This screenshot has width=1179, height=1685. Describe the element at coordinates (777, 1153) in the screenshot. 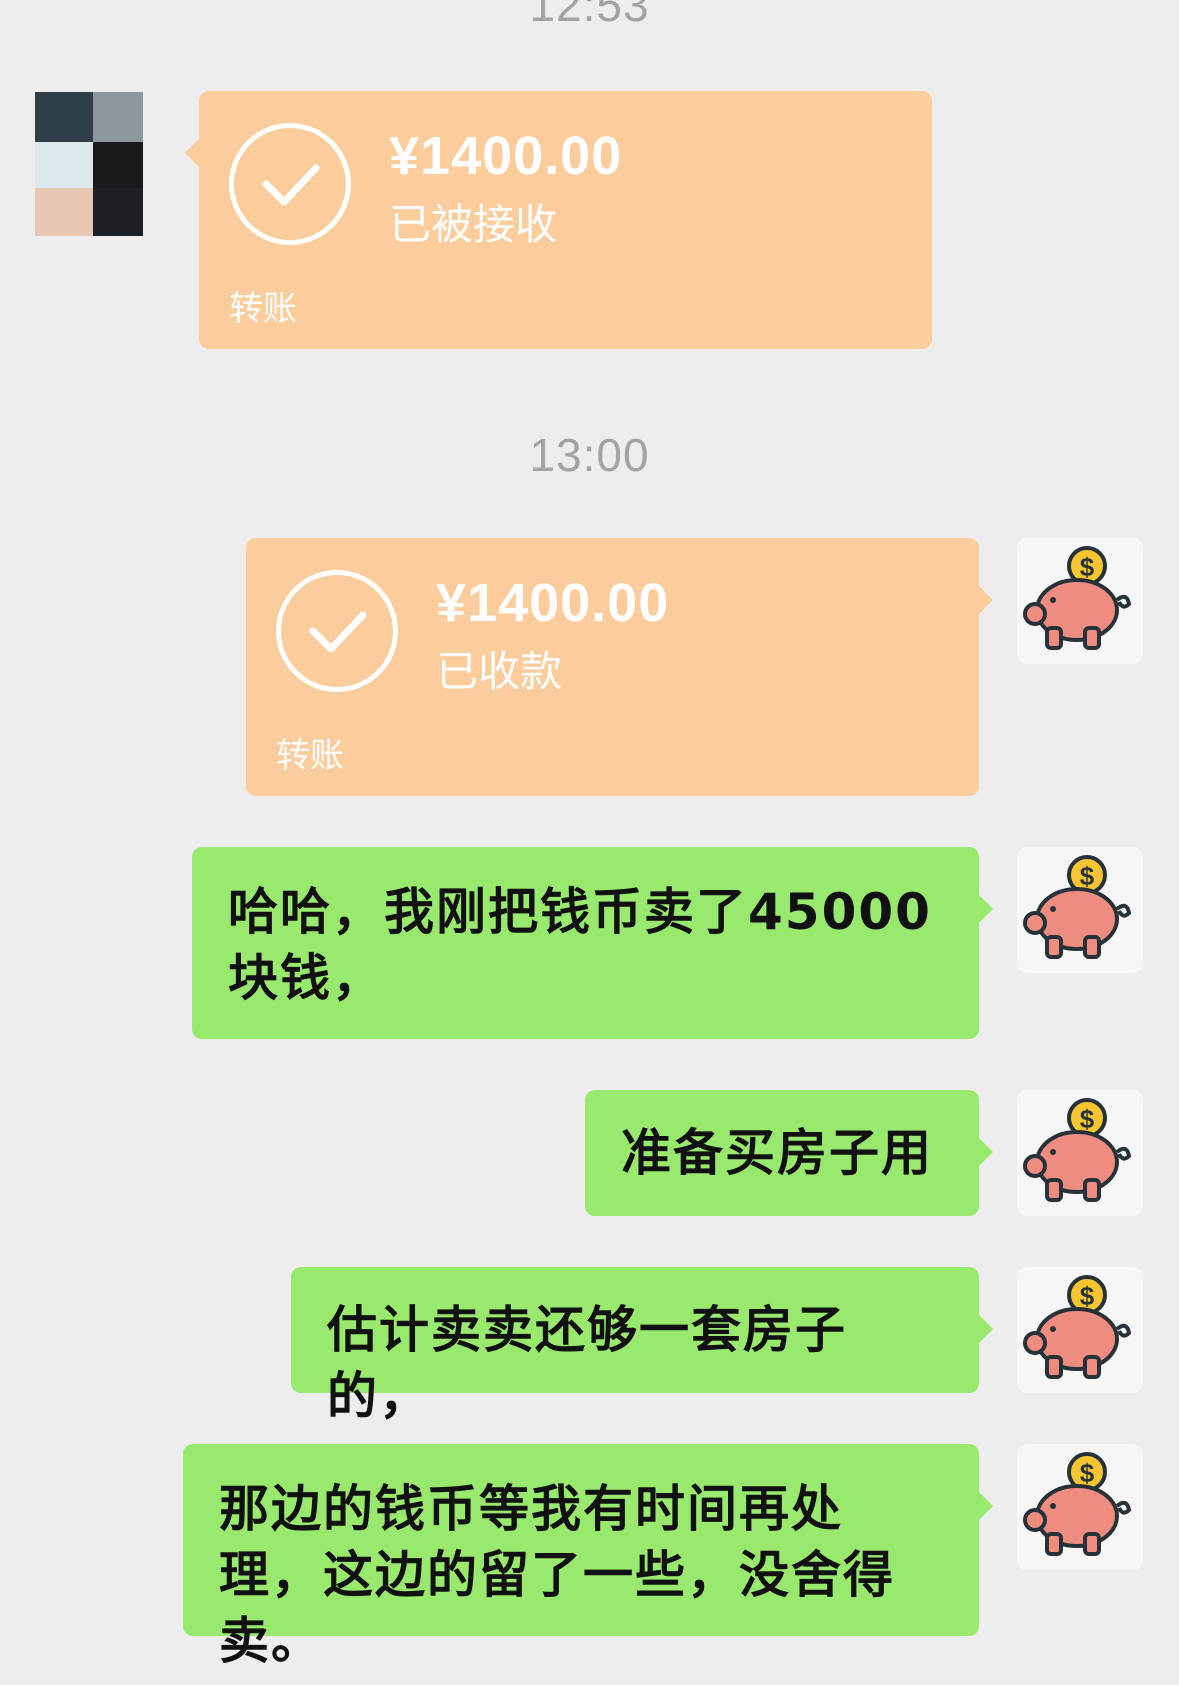

I see `message-text: 准备买房子用` at that location.